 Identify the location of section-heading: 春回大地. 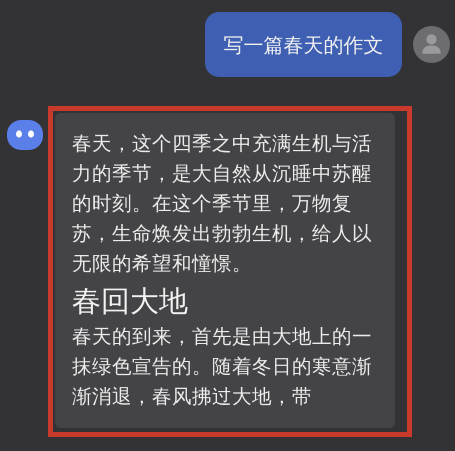
(130, 301).